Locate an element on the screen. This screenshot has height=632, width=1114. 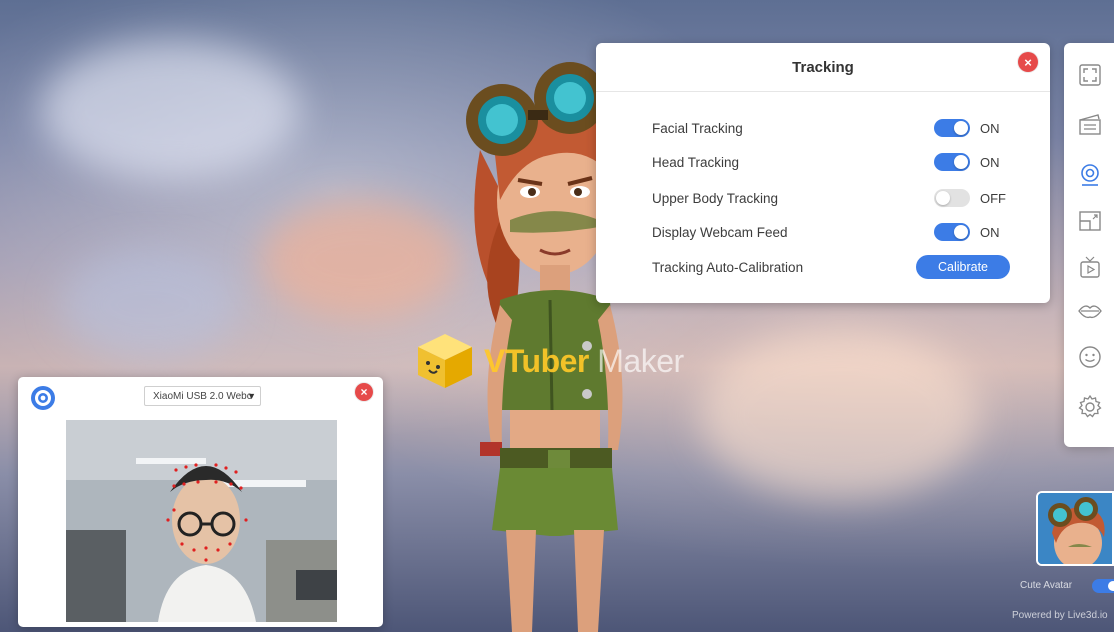
camera-device-value: XiaoMi USB 2.0 Webc is located at coordinates (202, 396).